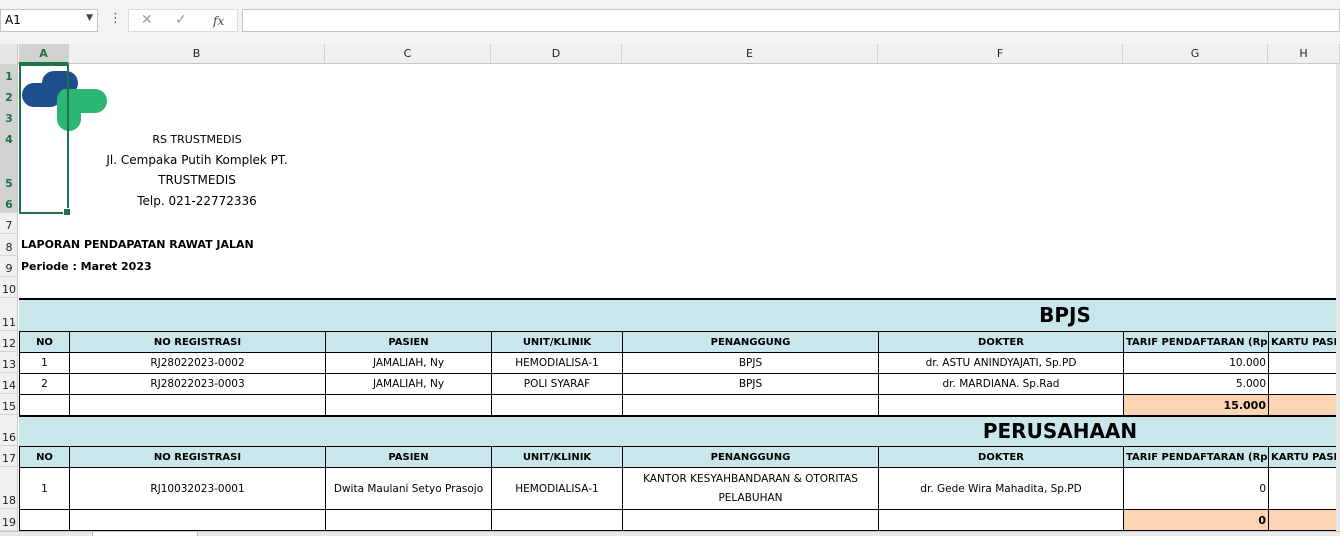 The image size is (1340, 536). Describe the element at coordinates (408, 488) in the screenshot. I see `cell: Dwita Maulani Setyo Prasojo` at that location.